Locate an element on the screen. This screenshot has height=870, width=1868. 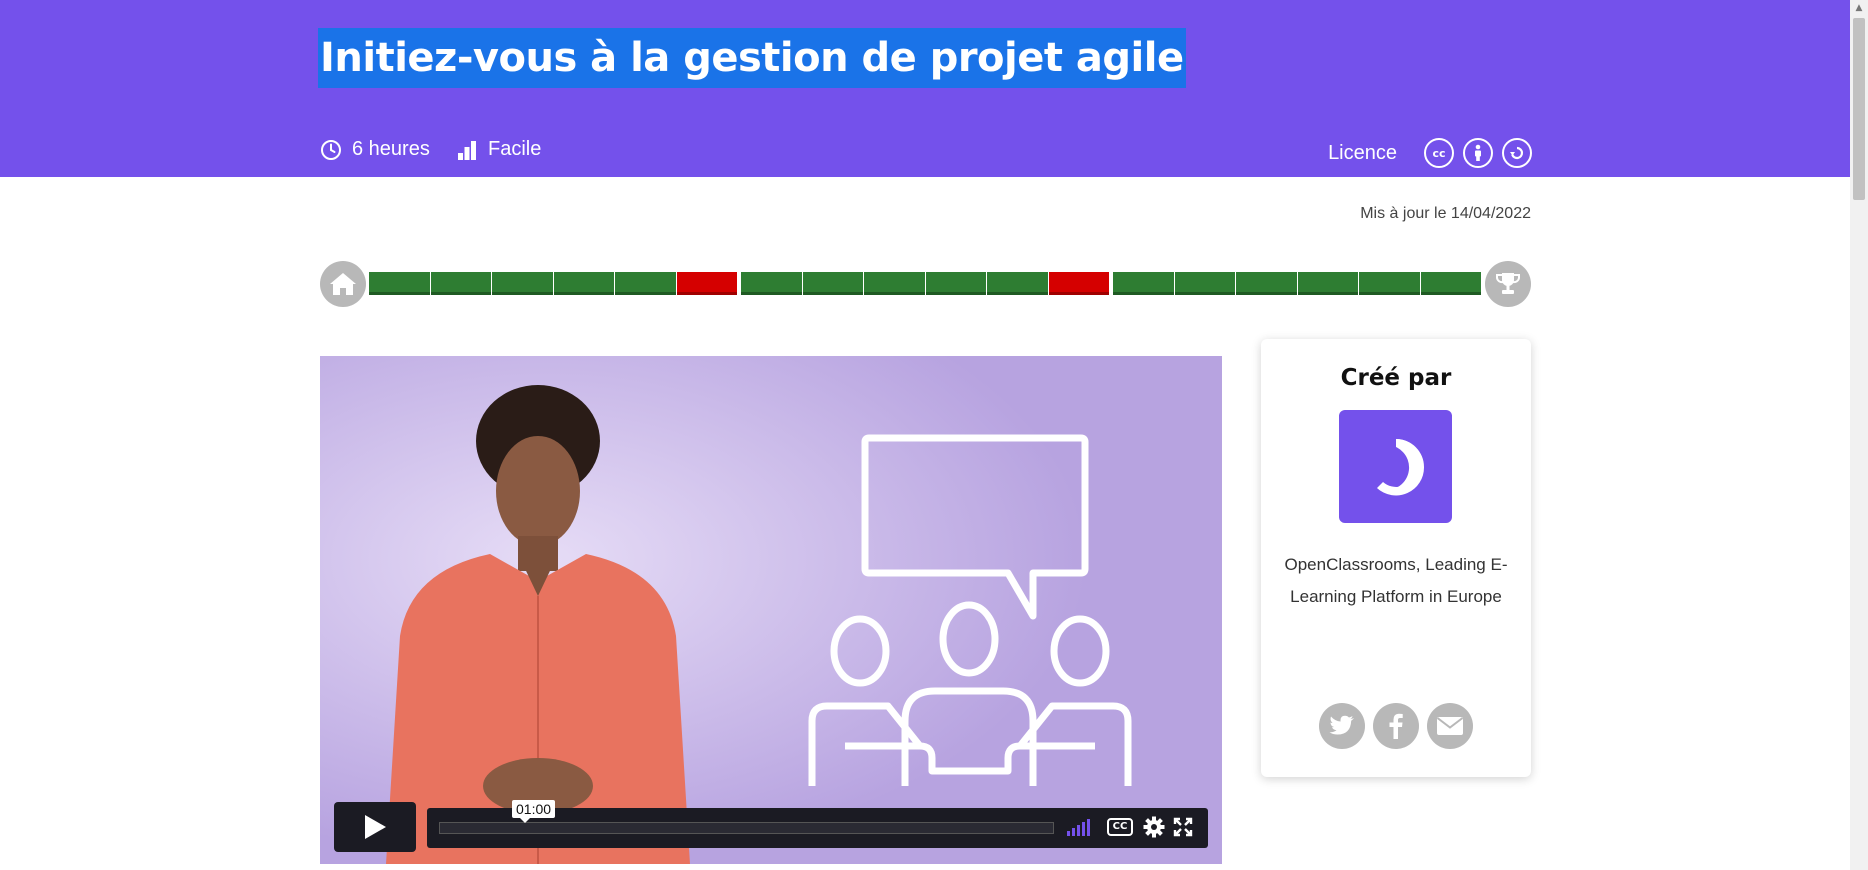
course-level: Facile is located at coordinates (498, 149).